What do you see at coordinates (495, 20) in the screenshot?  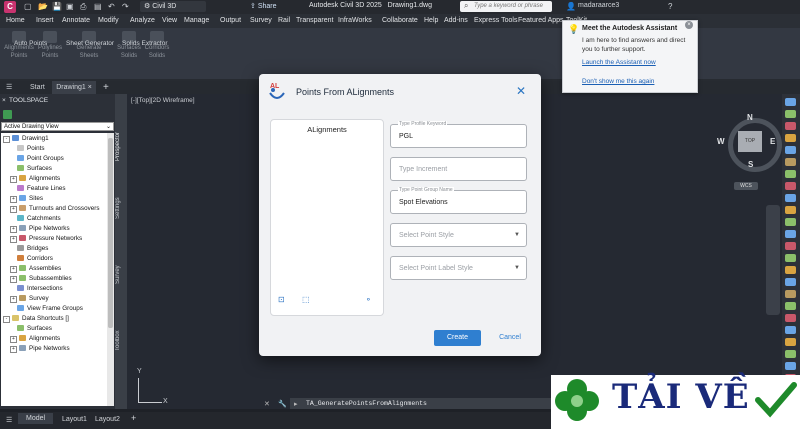 I see `menu-express-tools: Express Tools` at bounding box center [495, 20].